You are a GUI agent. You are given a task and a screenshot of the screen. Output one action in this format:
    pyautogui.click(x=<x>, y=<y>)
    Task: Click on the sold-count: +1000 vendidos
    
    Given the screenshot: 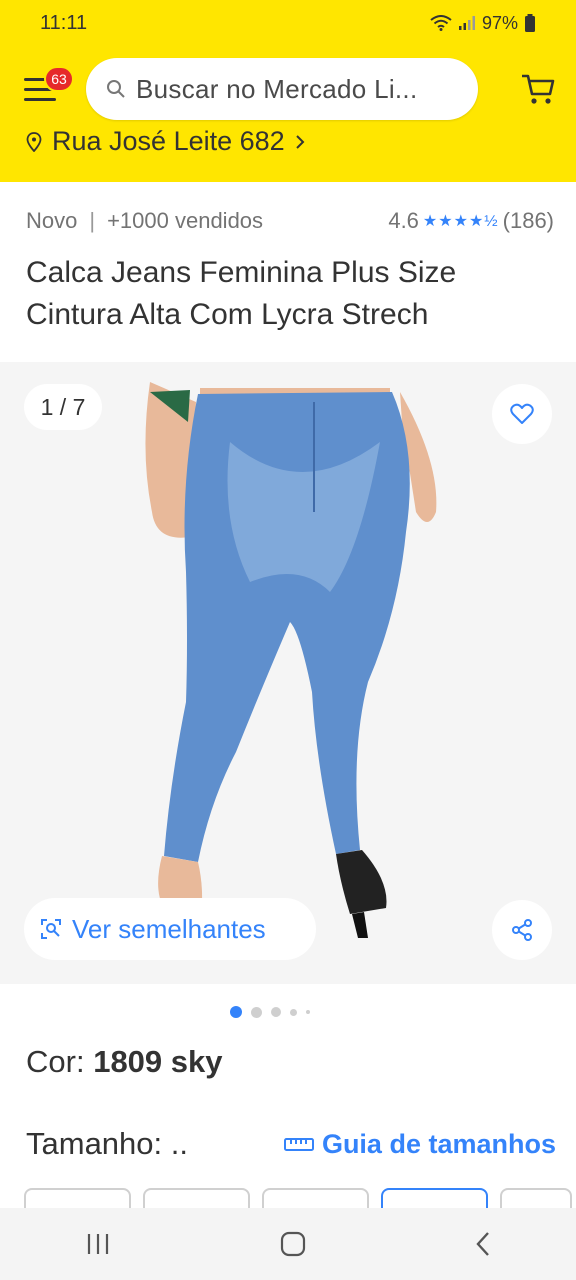 What is the action you would take?
    pyautogui.click(x=185, y=220)
    